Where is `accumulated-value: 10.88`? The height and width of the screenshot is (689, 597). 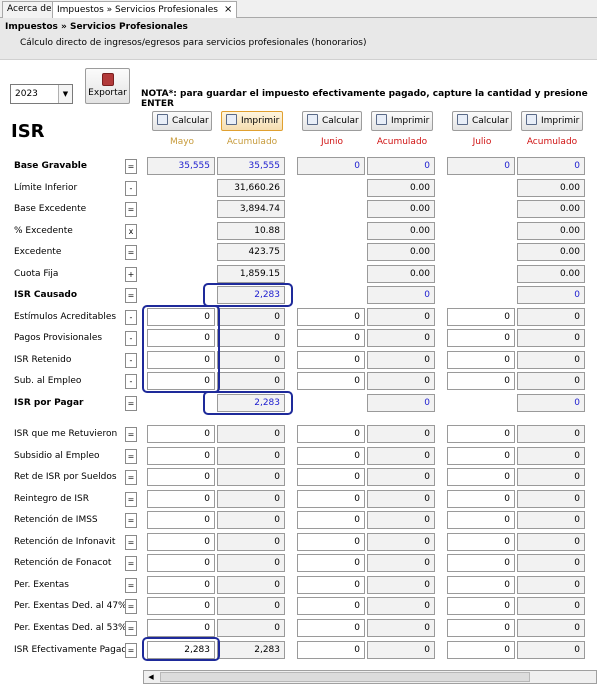
accumulated-value: 10.88 is located at coordinates (251, 231).